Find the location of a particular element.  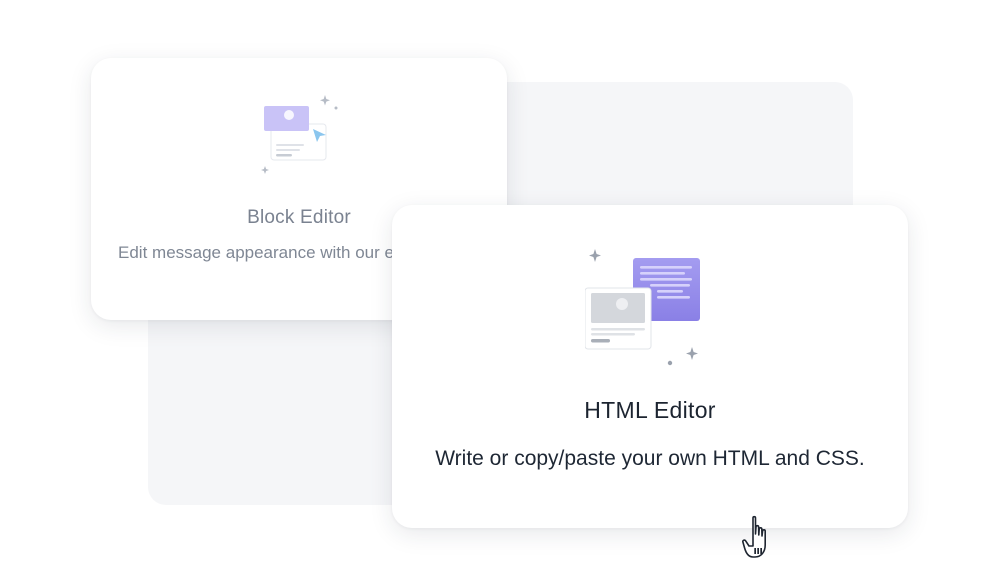

html-editor-illustration-icon is located at coordinates (649, 310).